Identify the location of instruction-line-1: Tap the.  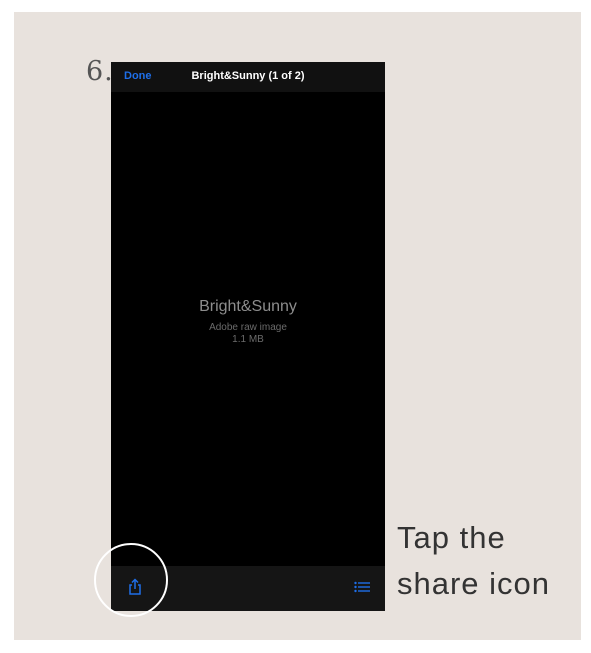
(451, 537).